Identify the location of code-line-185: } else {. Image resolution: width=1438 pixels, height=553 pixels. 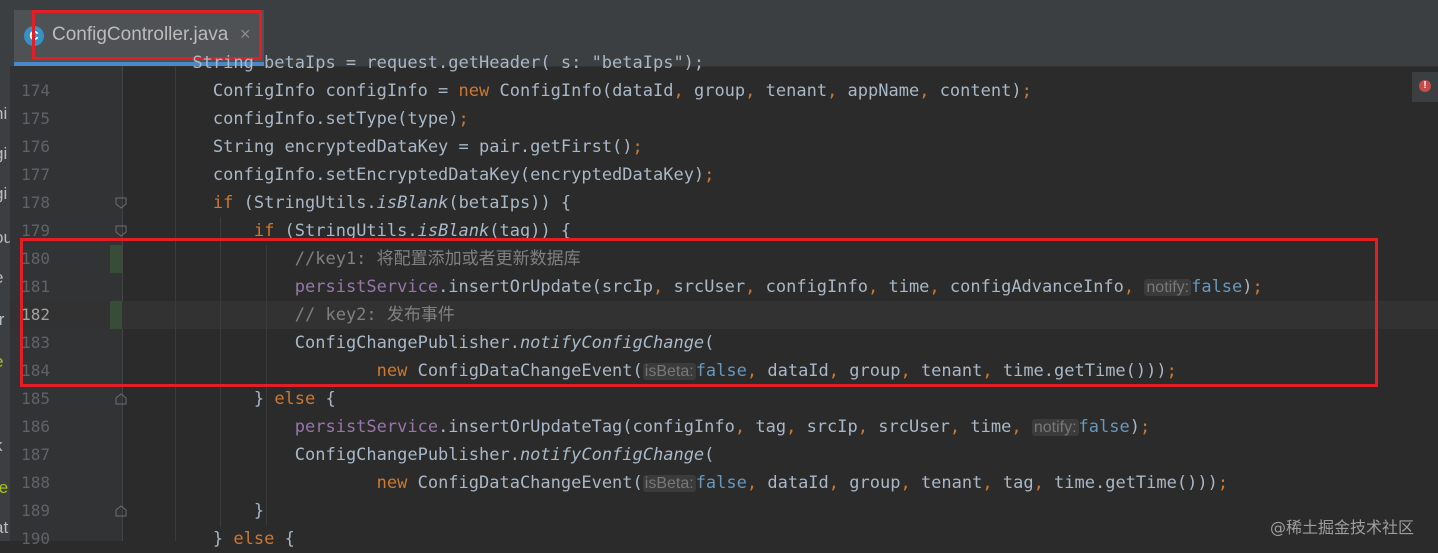
(233, 399).